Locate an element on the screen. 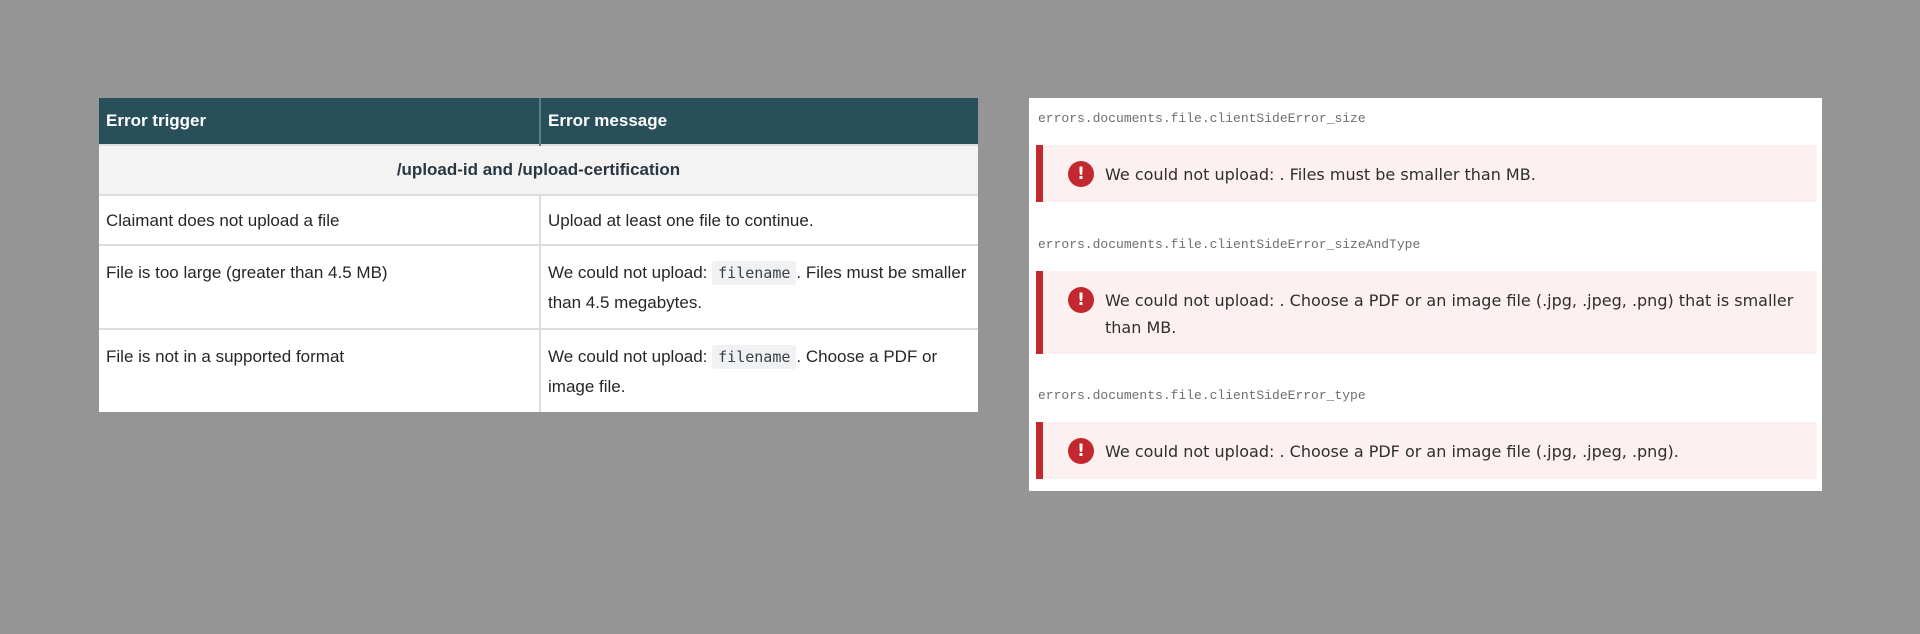 This screenshot has height=634, width=1920. table-section-row: /upload-id and /upload-certification is located at coordinates (538, 169).